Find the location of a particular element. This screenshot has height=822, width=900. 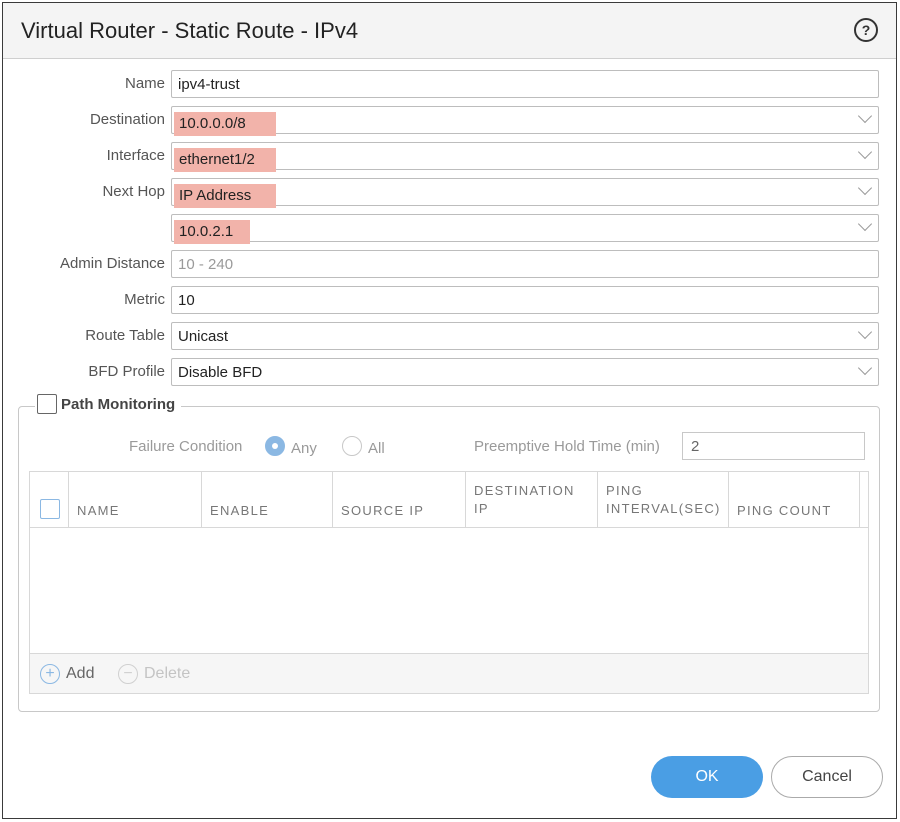

dialog-titlebar: Virtual Router - Static Route - IPv4 ? is located at coordinates (449, 31).